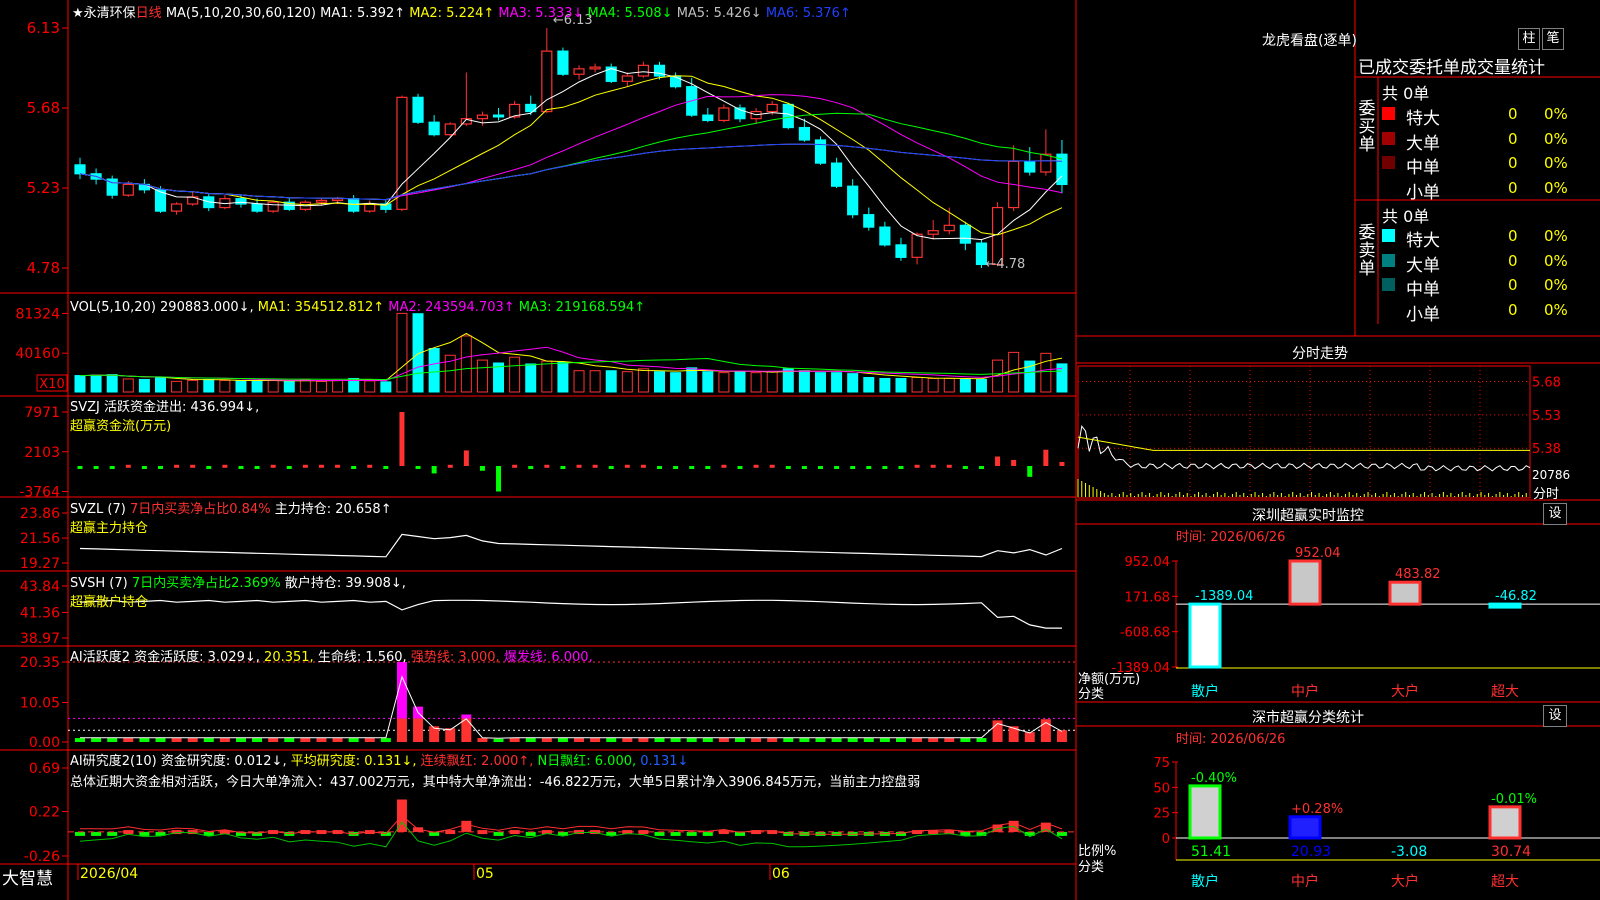 This screenshot has width=1600, height=900. I want to click on svzl-title: SVZL (7), so click(98, 509).